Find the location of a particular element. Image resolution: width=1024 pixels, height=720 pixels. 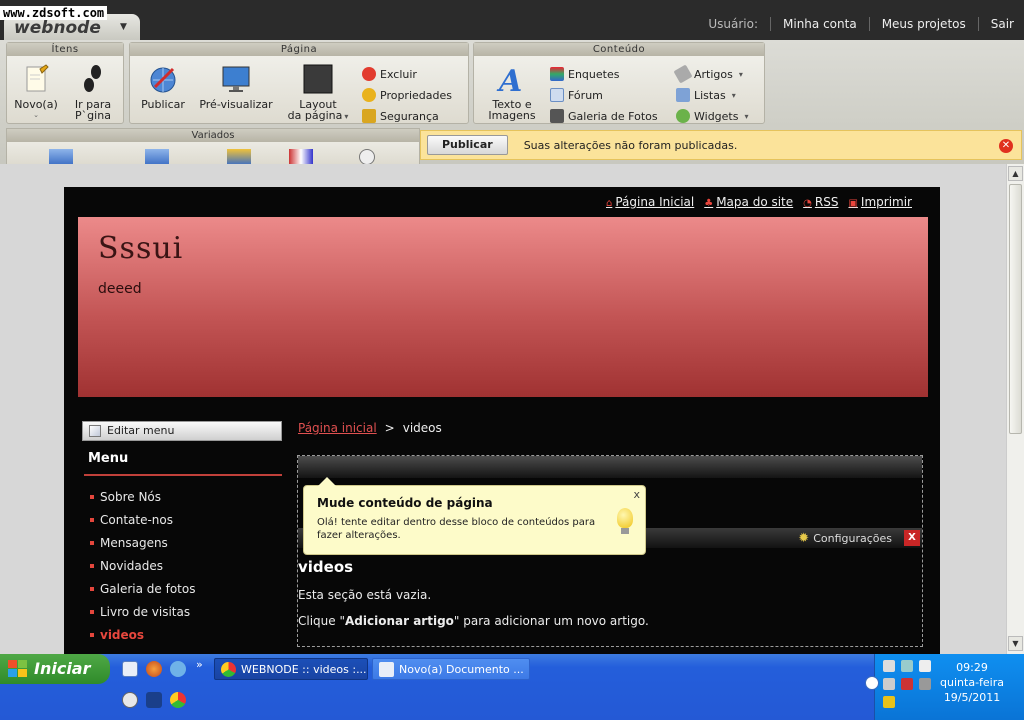

photoshop-icon is located at coordinates (154, 700).